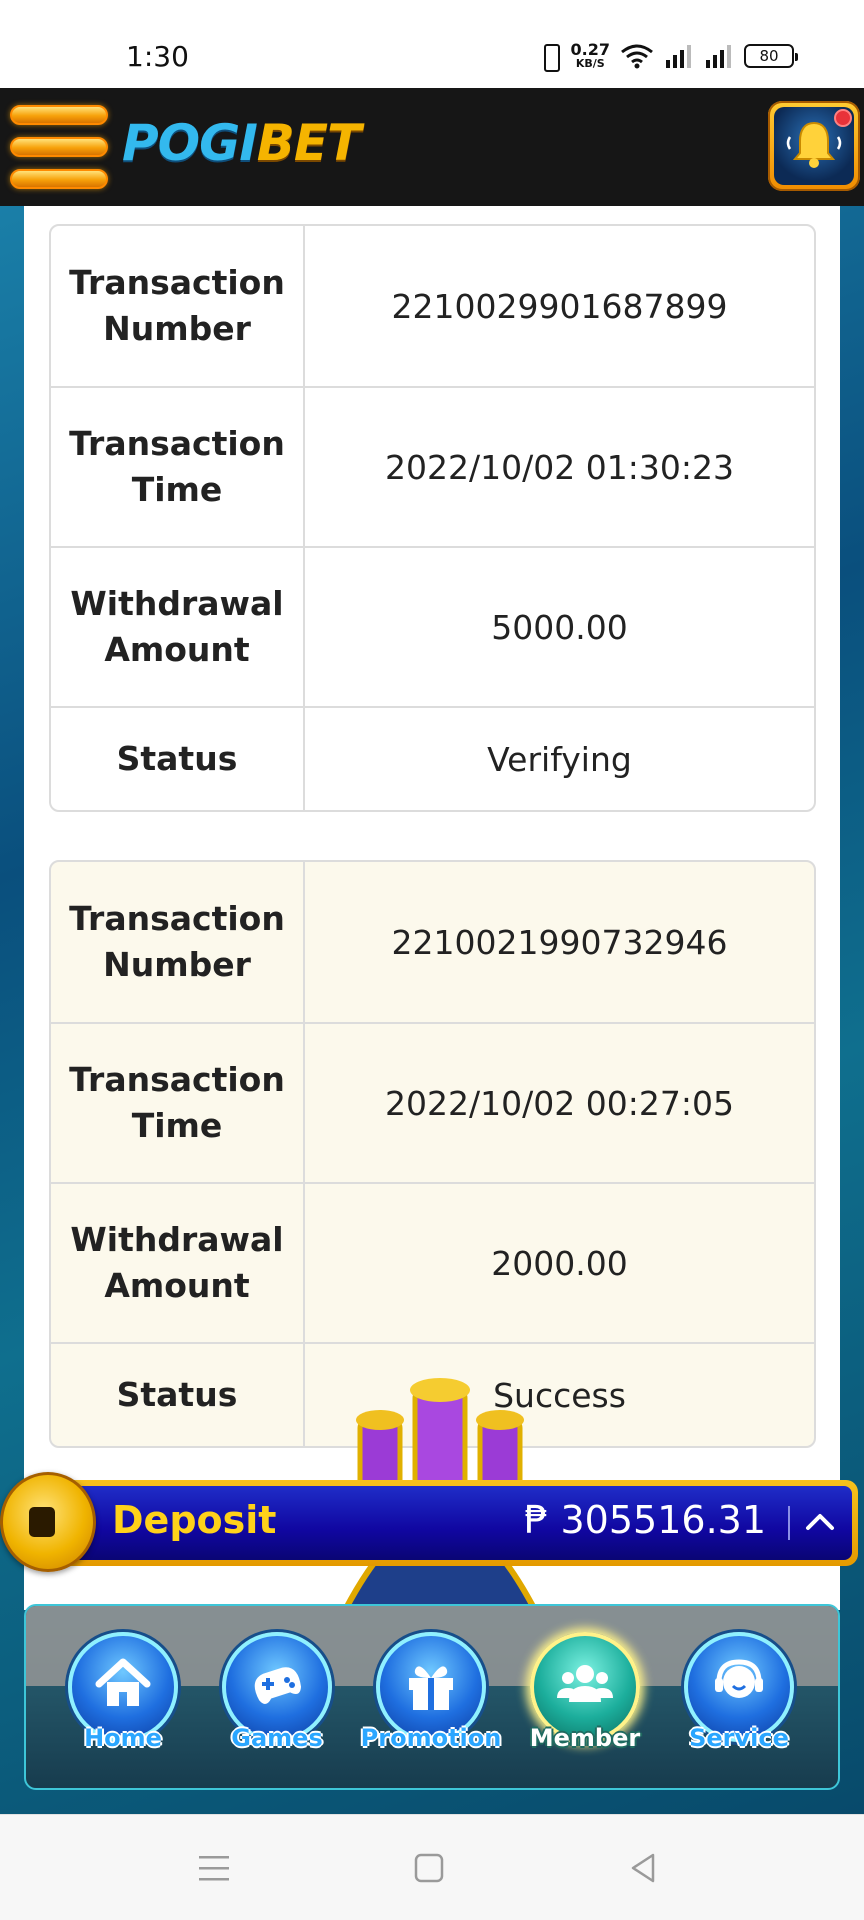  I want to click on status-time: 1:30, so click(157, 56).